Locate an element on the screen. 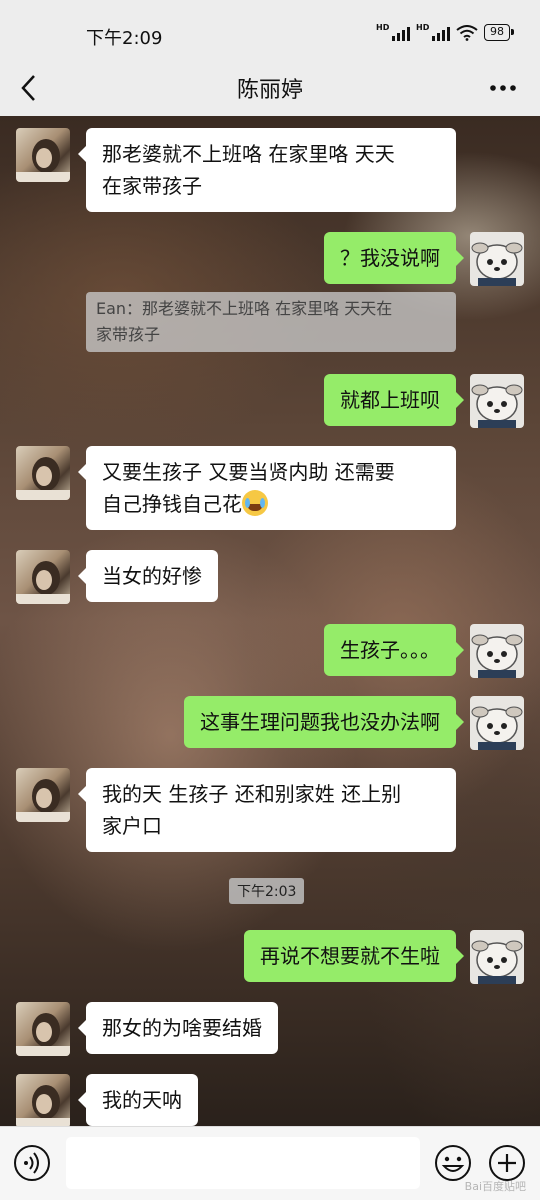 Image resolution: width=540 pixels, height=1200 pixels. wifi-icon is located at coordinates (467, 32).